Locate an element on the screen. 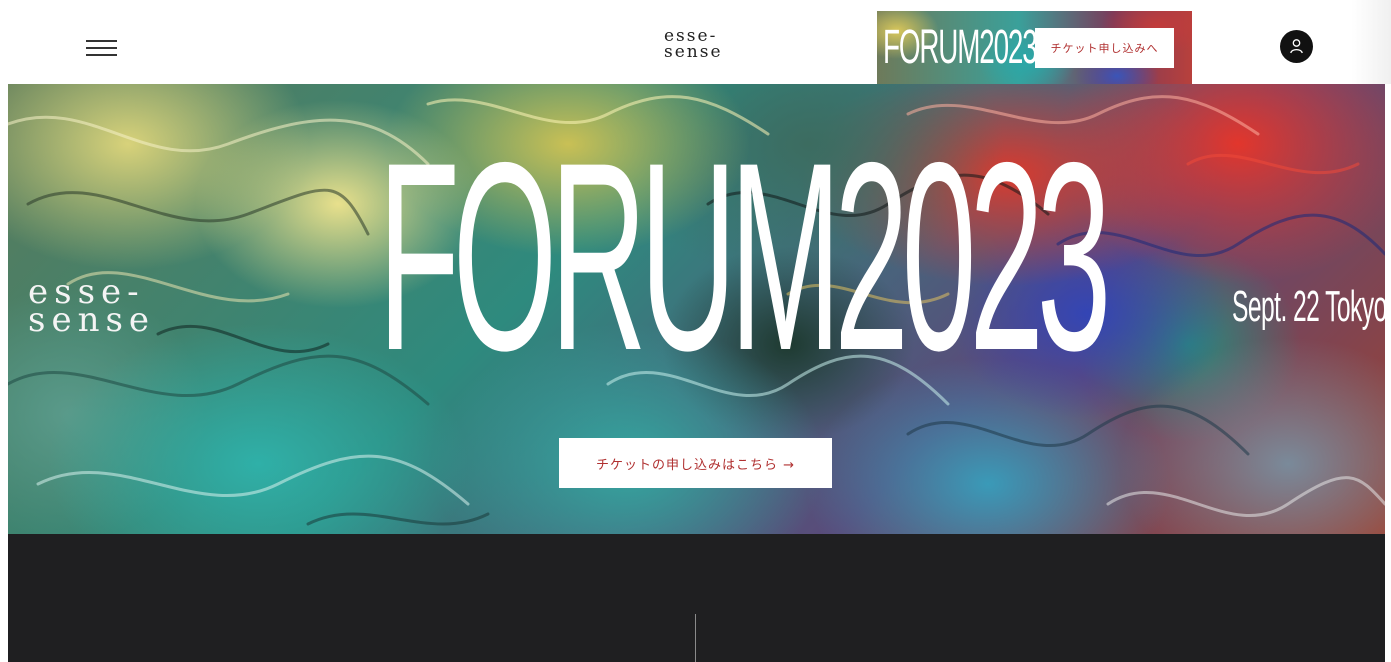  hero-logo: esse- sense is located at coordinates (92, 307).